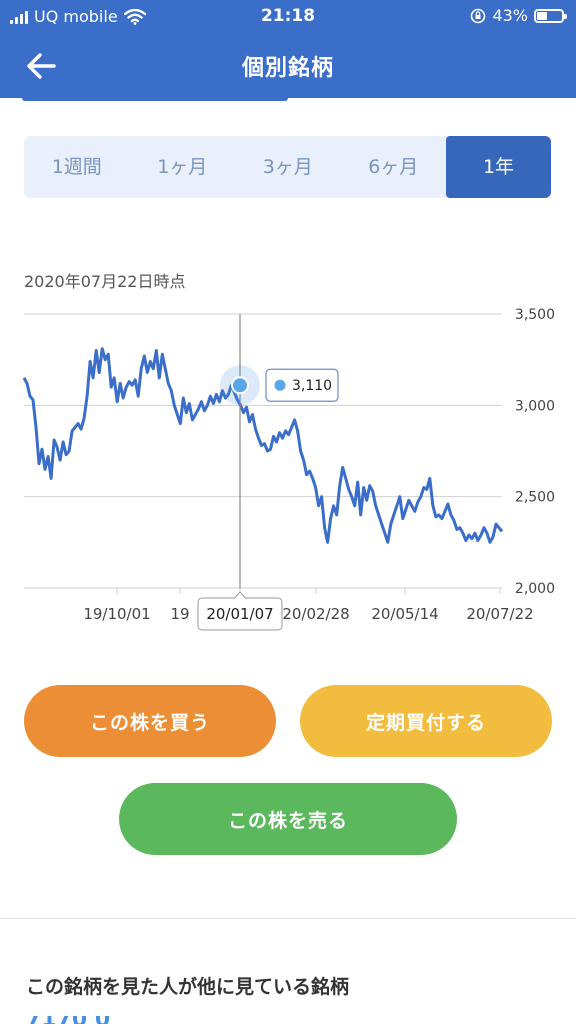 Image resolution: width=576 pixels, height=1024 pixels. Describe the element at coordinates (478, 15) in the screenshot. I see `orientation-lock-icon` at that location.